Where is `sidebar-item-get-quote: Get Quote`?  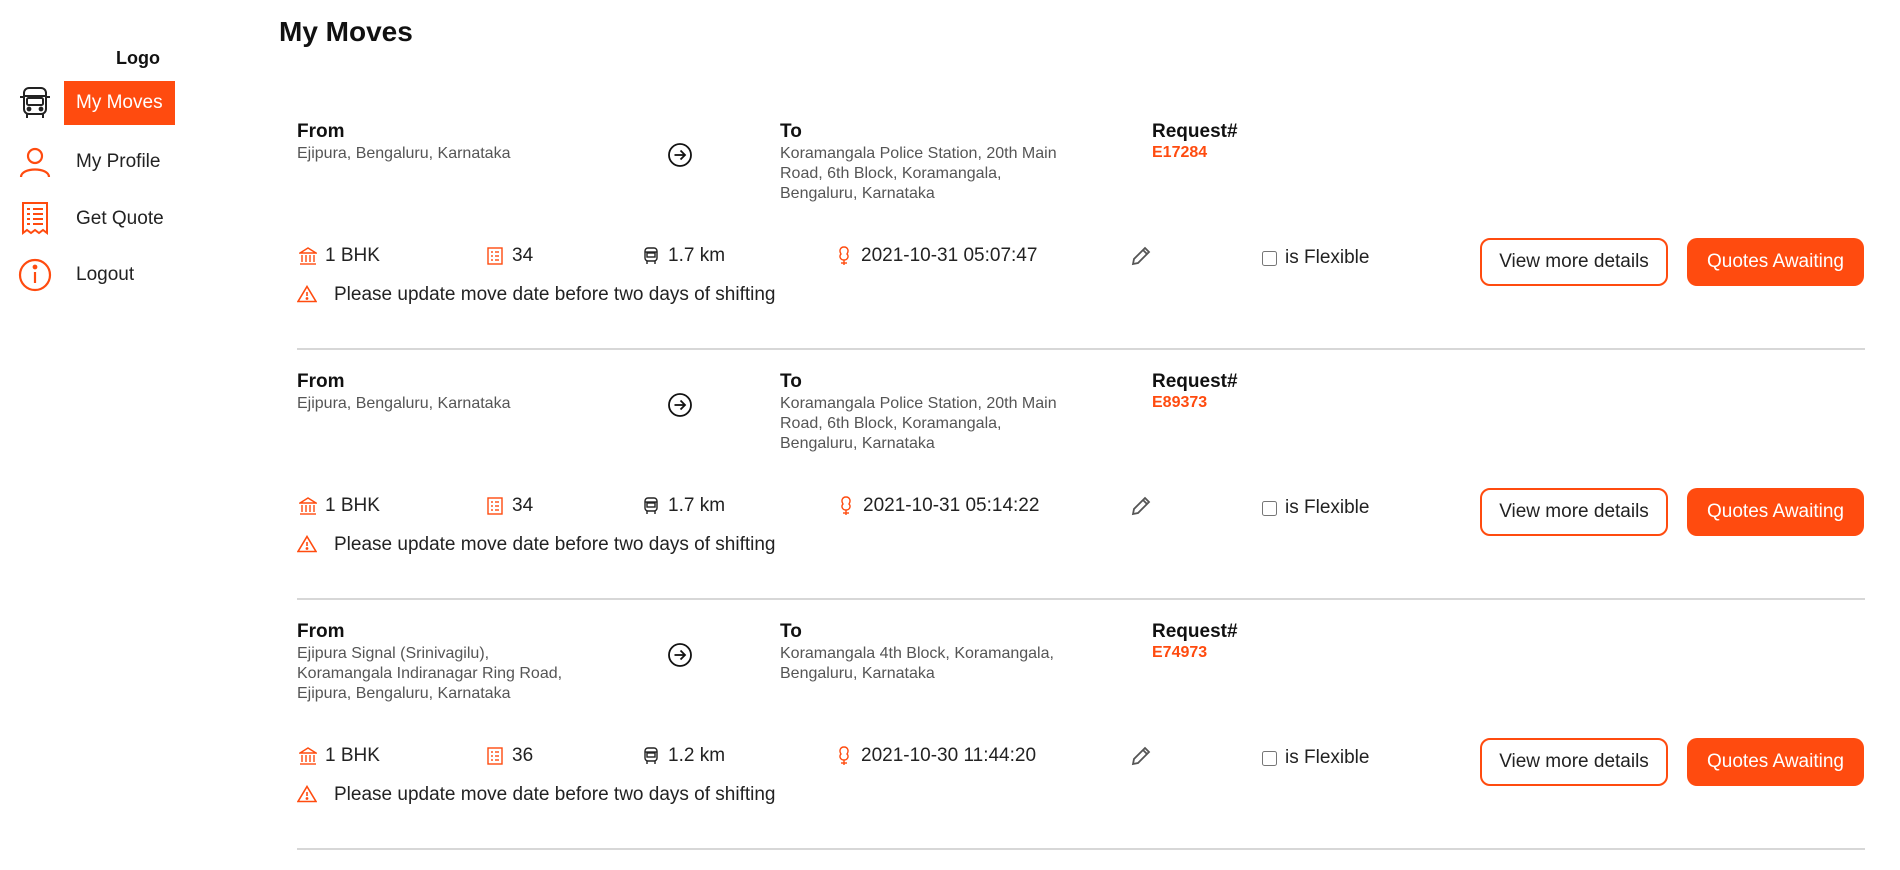 sidebar-item-get-quote: Get Quote is located at coordinates (96, 219).